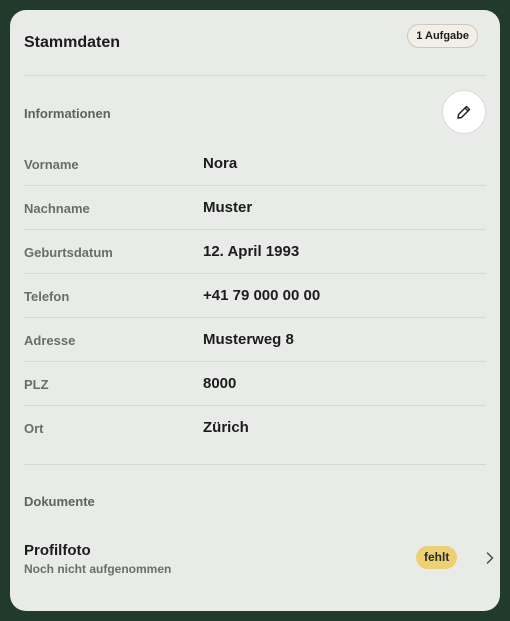 This screenshot has width=510, height=621. Describe the element at coordinates (251, 251) in the screenshot. I see `row-value: 12. April 1993` at that location.